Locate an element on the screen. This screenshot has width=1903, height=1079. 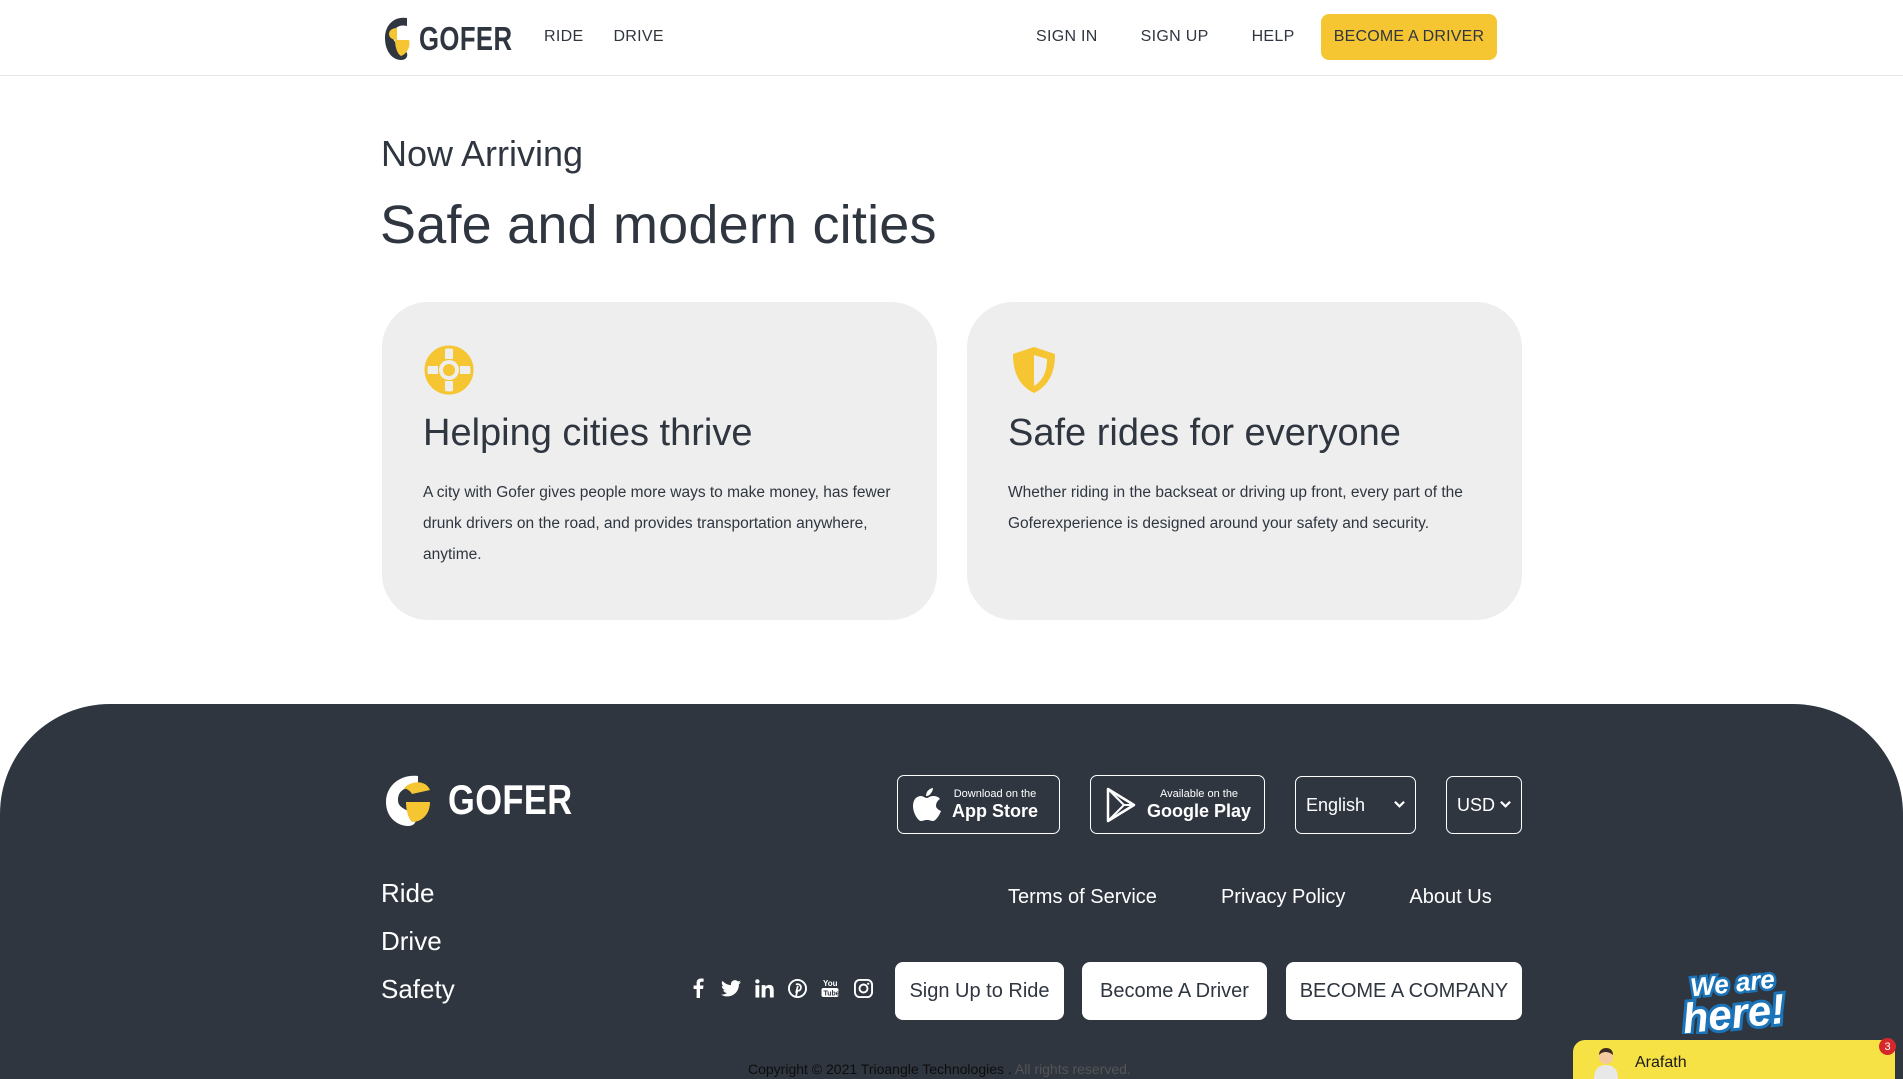
google-play-button: Available on the Google Play is located at coordinates (1177, 804).